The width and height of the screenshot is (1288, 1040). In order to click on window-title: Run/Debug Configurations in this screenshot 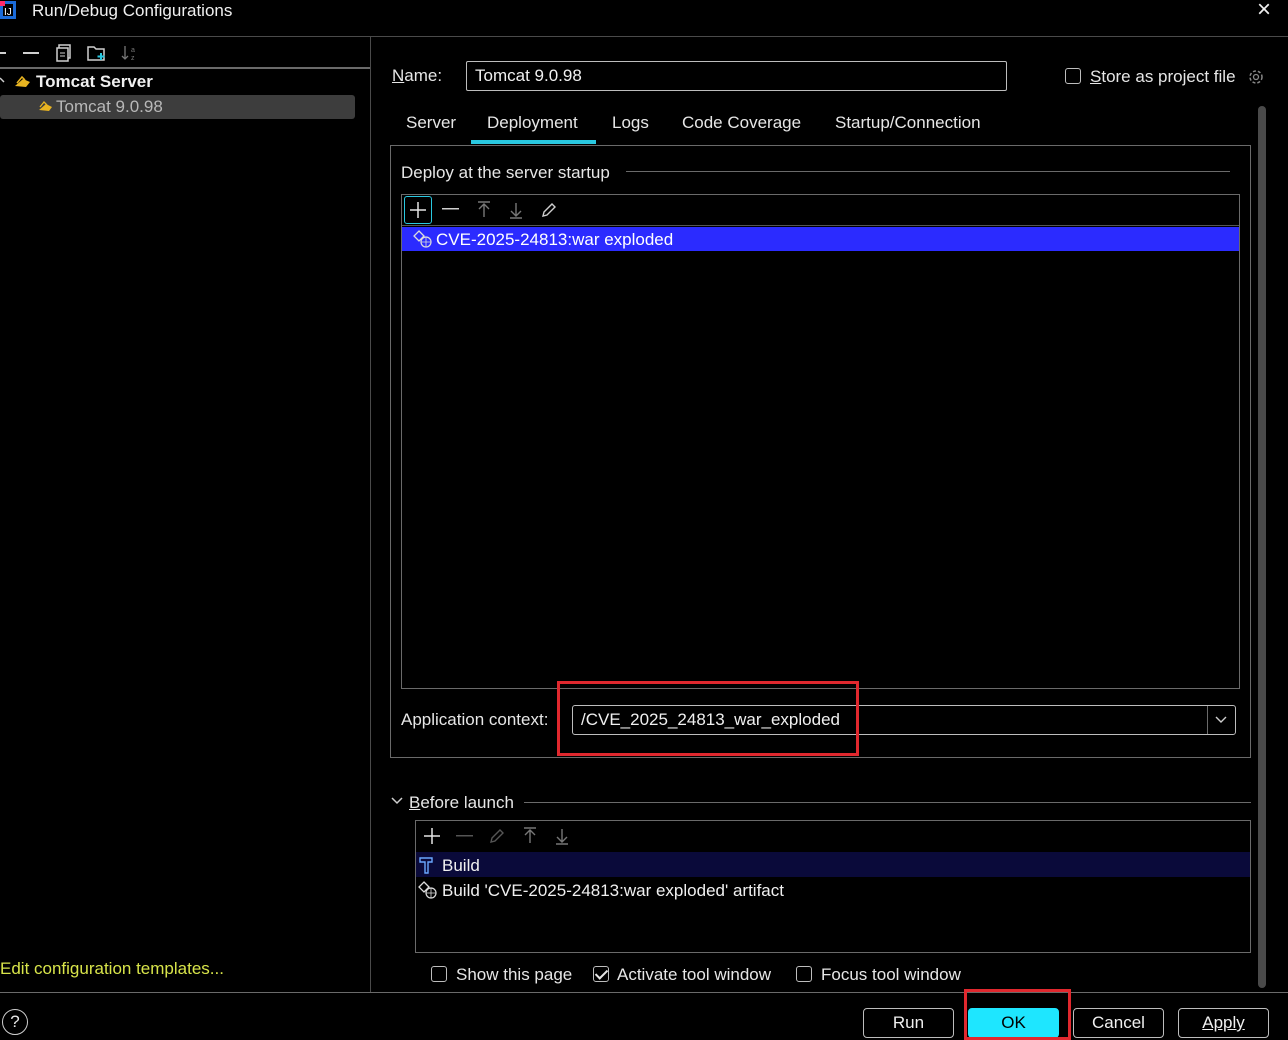, I will do `click(132, 10)`.